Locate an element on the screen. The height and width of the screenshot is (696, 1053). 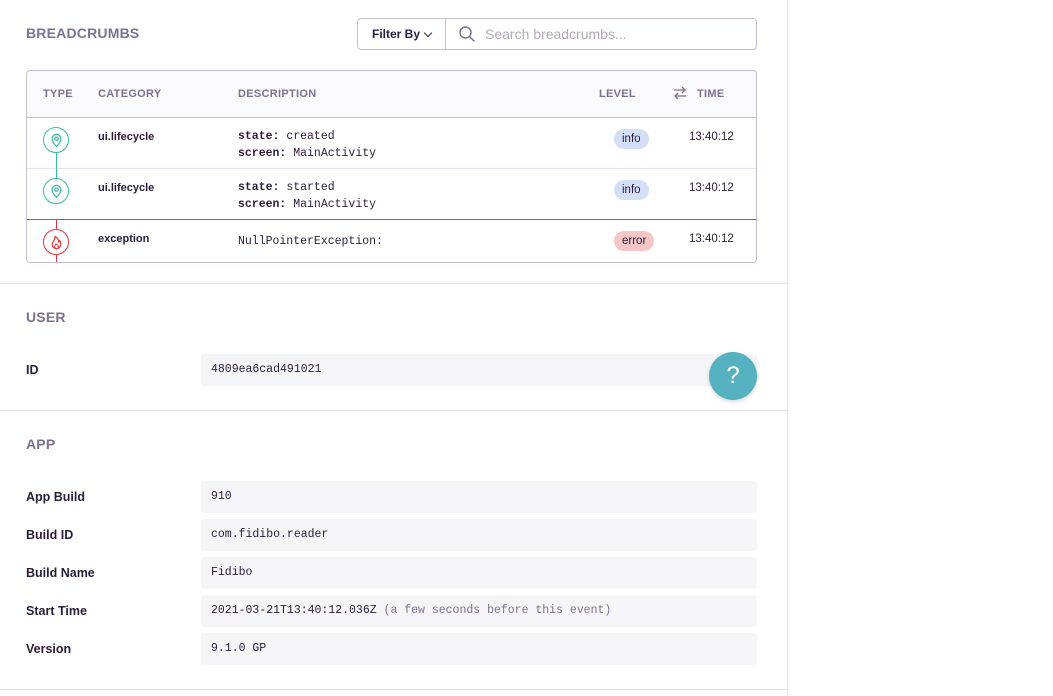
start-time-value: 2021-03-21T13:40:12.036Z is located at coordinates (294, 610).